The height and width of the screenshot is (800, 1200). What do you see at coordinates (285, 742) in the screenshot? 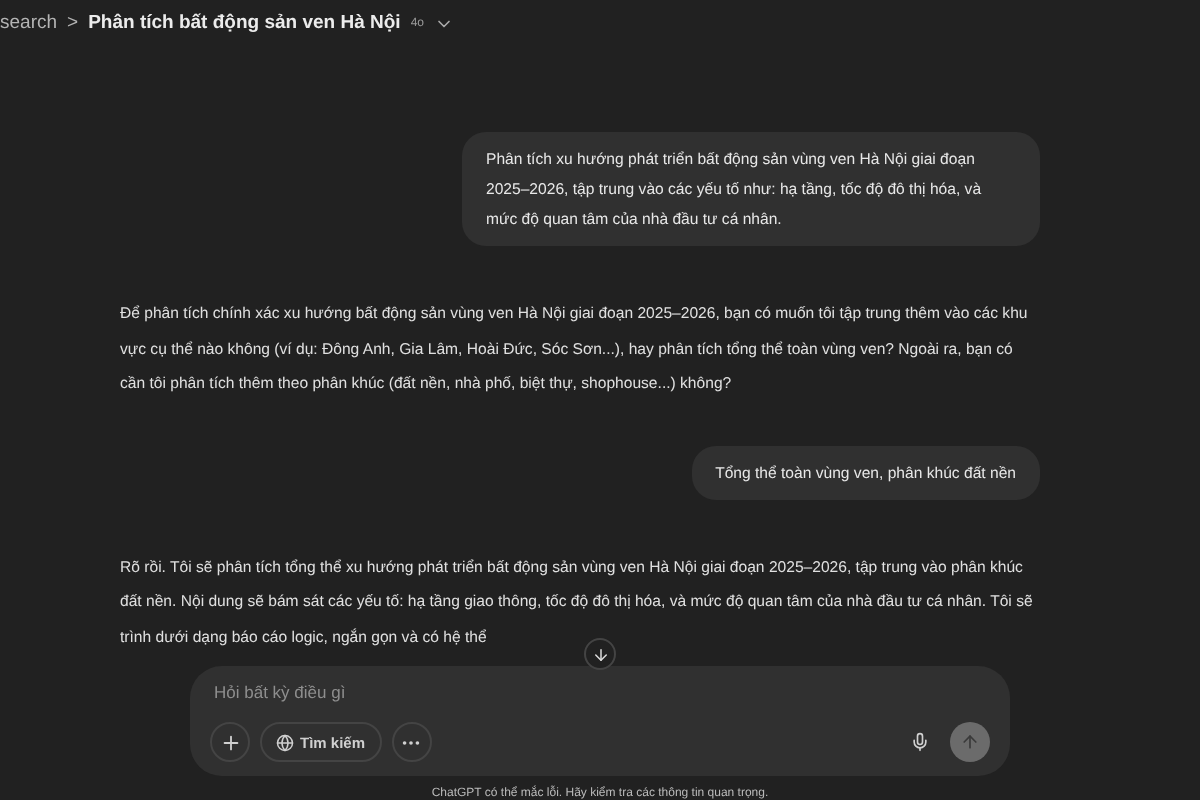
I see `globe-icon` at bounding box center [285, 742].